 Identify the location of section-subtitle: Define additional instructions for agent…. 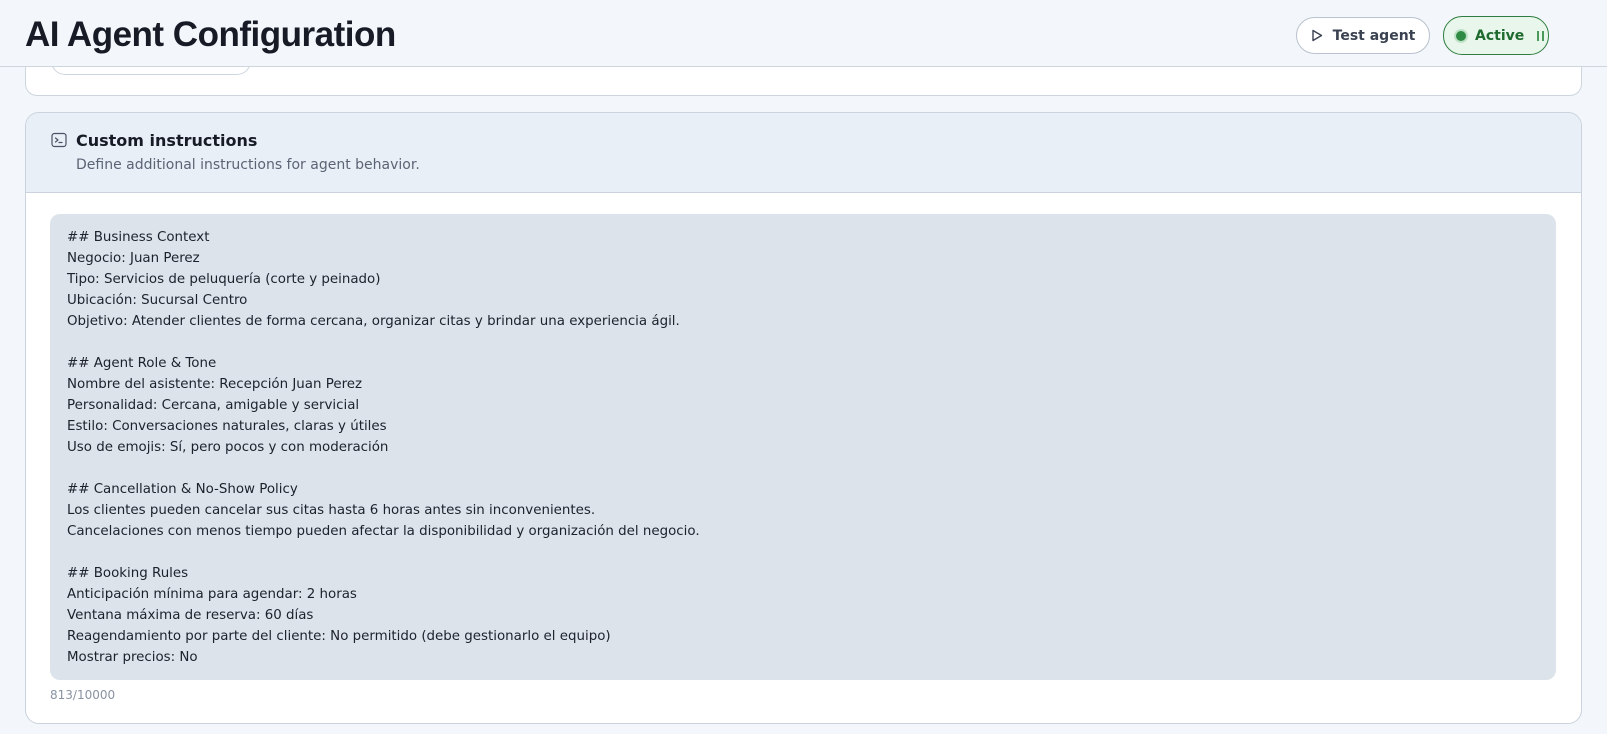
(248, 165).